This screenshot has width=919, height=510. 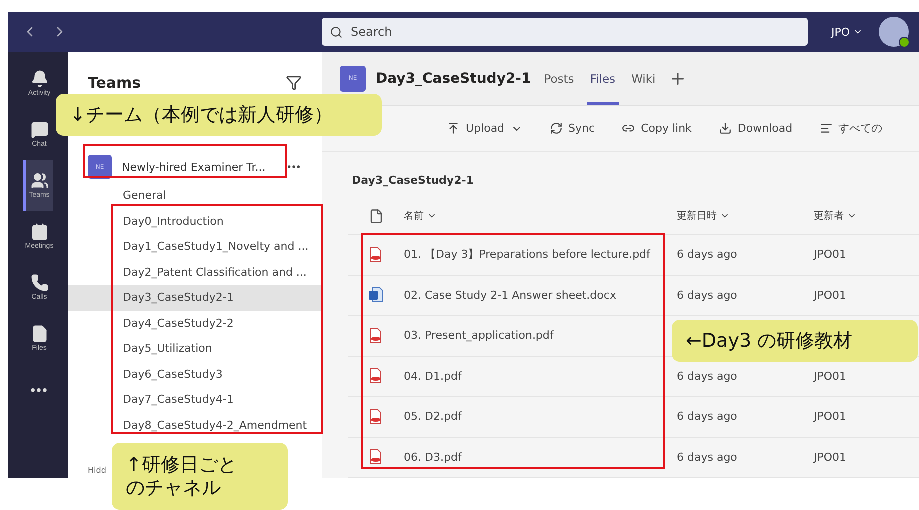 I want to click on column-header: 名前, so click(x=420, y=216).